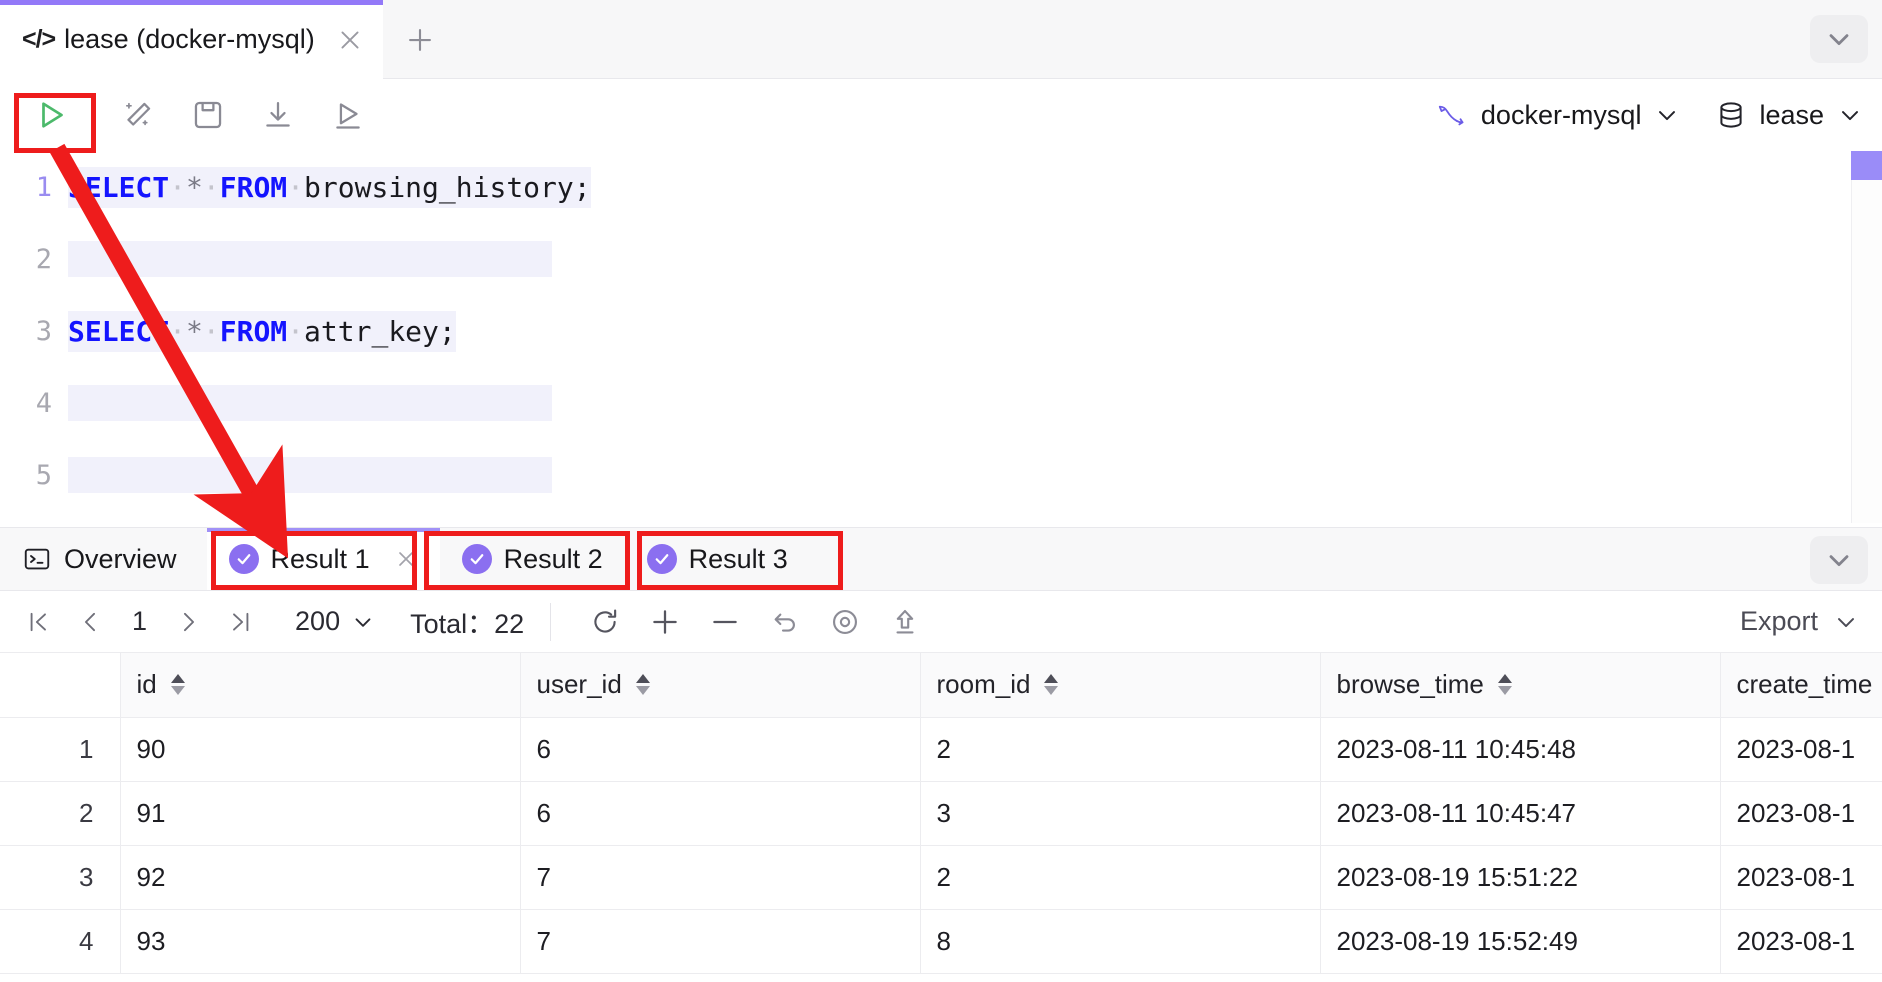  I want to click on code-token: ·, so click(211, 331).